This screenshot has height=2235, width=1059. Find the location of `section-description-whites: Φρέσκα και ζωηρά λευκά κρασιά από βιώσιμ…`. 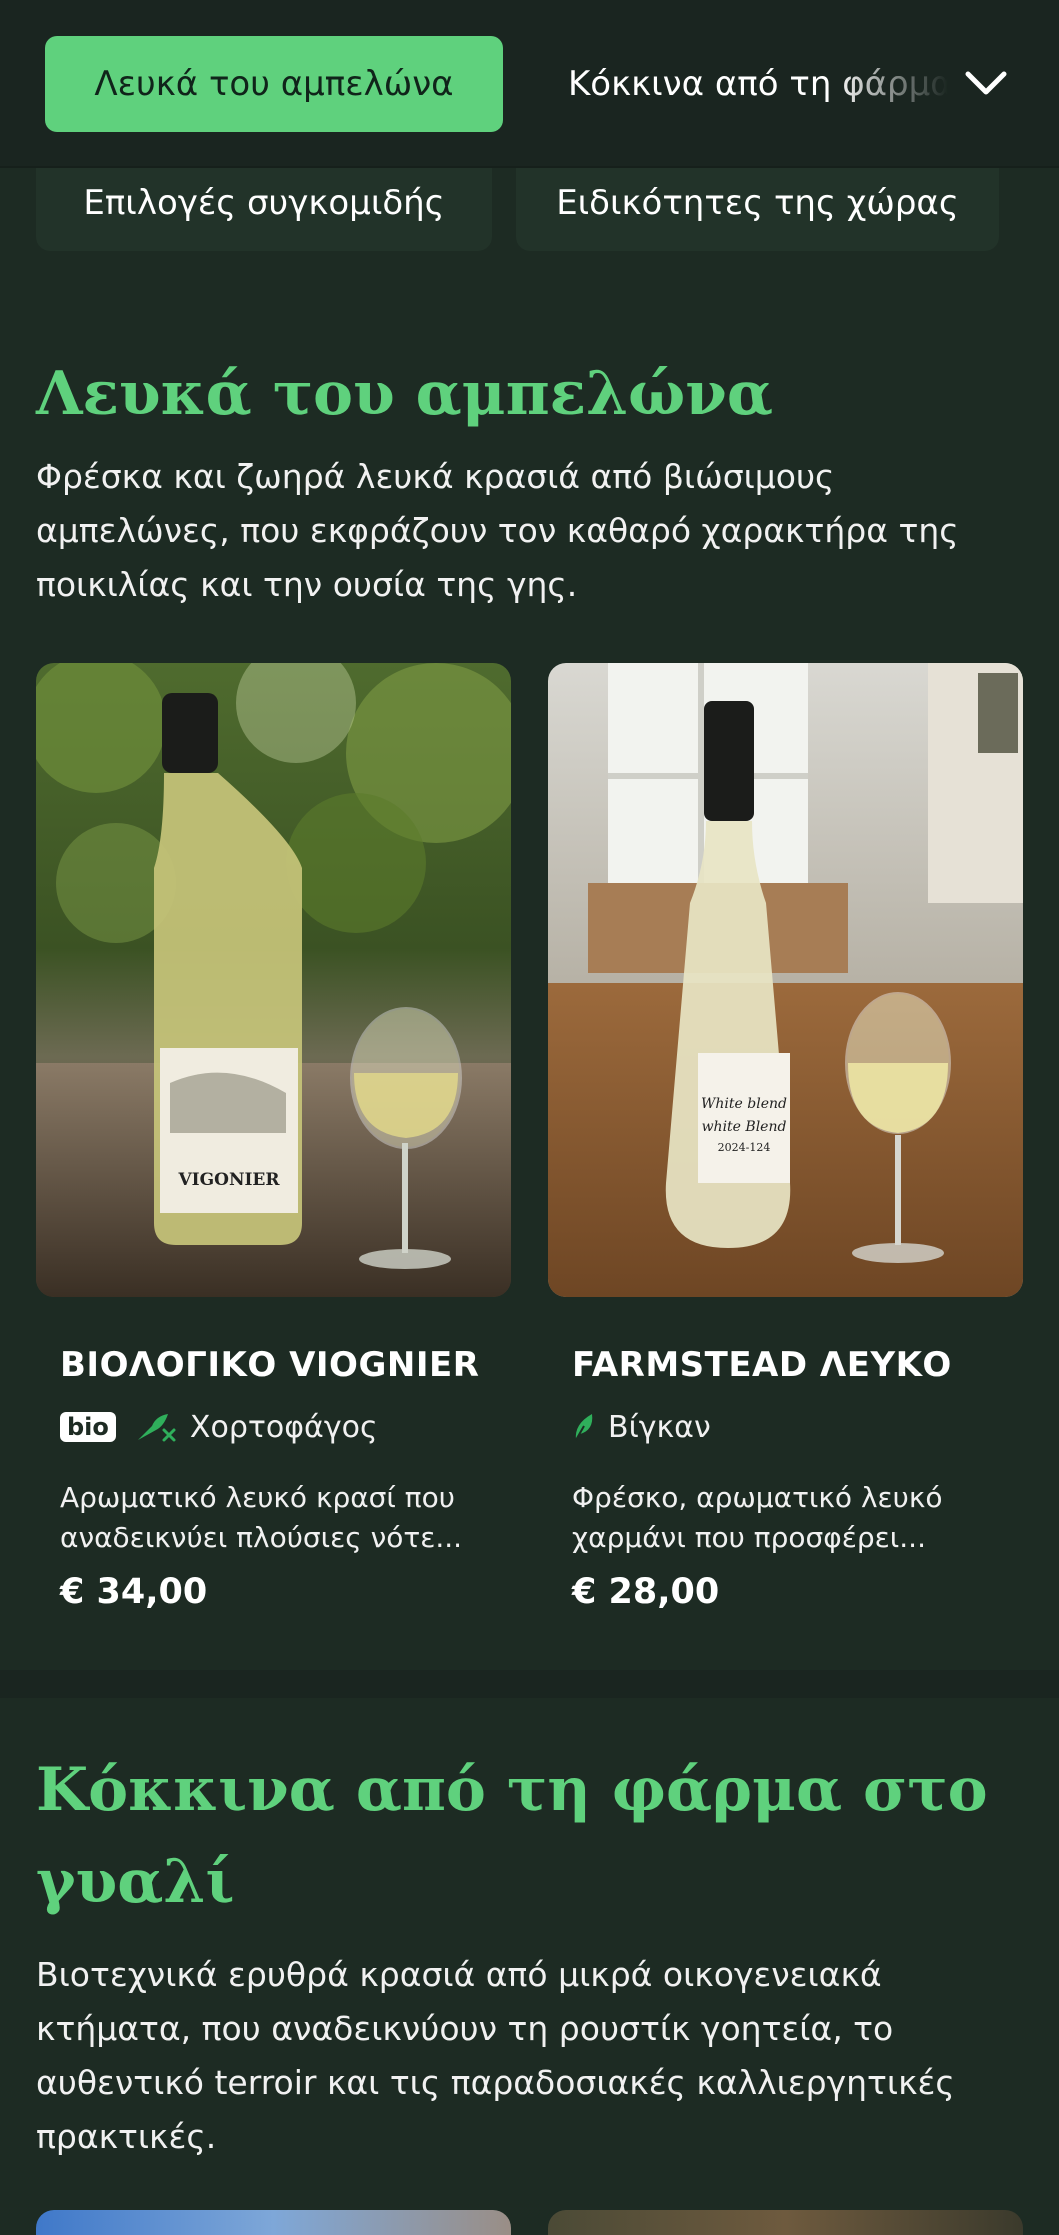

section-description-whites: Φρέσκα και ζωηρά λευκά κρασιά από βιώσιμ… is located at coordinates (497, 530).